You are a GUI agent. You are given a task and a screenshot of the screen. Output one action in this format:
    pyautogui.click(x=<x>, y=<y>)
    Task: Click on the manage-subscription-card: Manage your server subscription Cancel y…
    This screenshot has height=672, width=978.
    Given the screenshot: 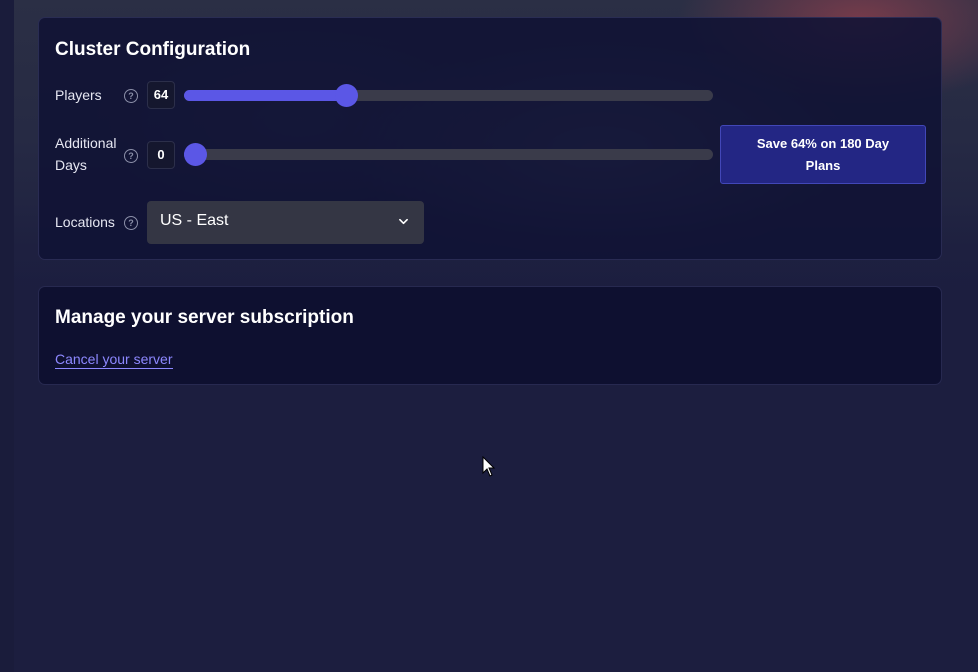 What is the action you would take?
    pyautogui.click(x=490, y=335)
    